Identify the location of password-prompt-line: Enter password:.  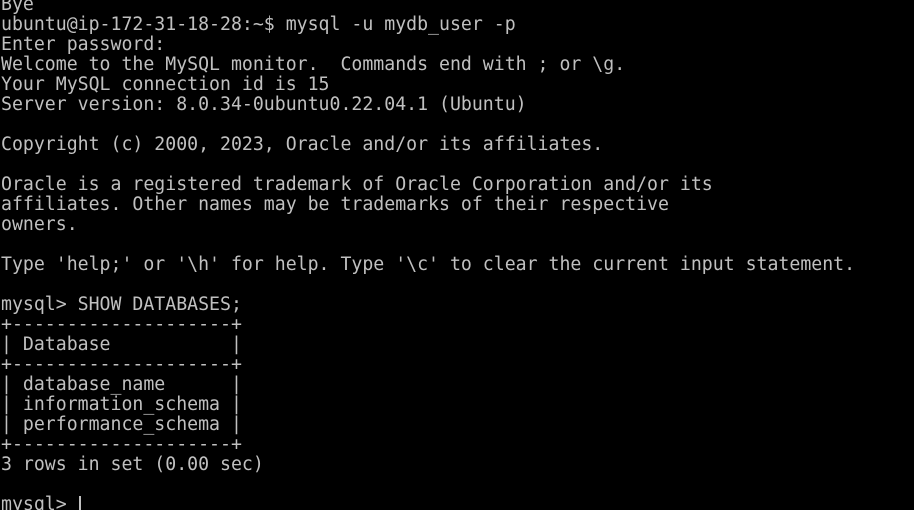
(83, 44).